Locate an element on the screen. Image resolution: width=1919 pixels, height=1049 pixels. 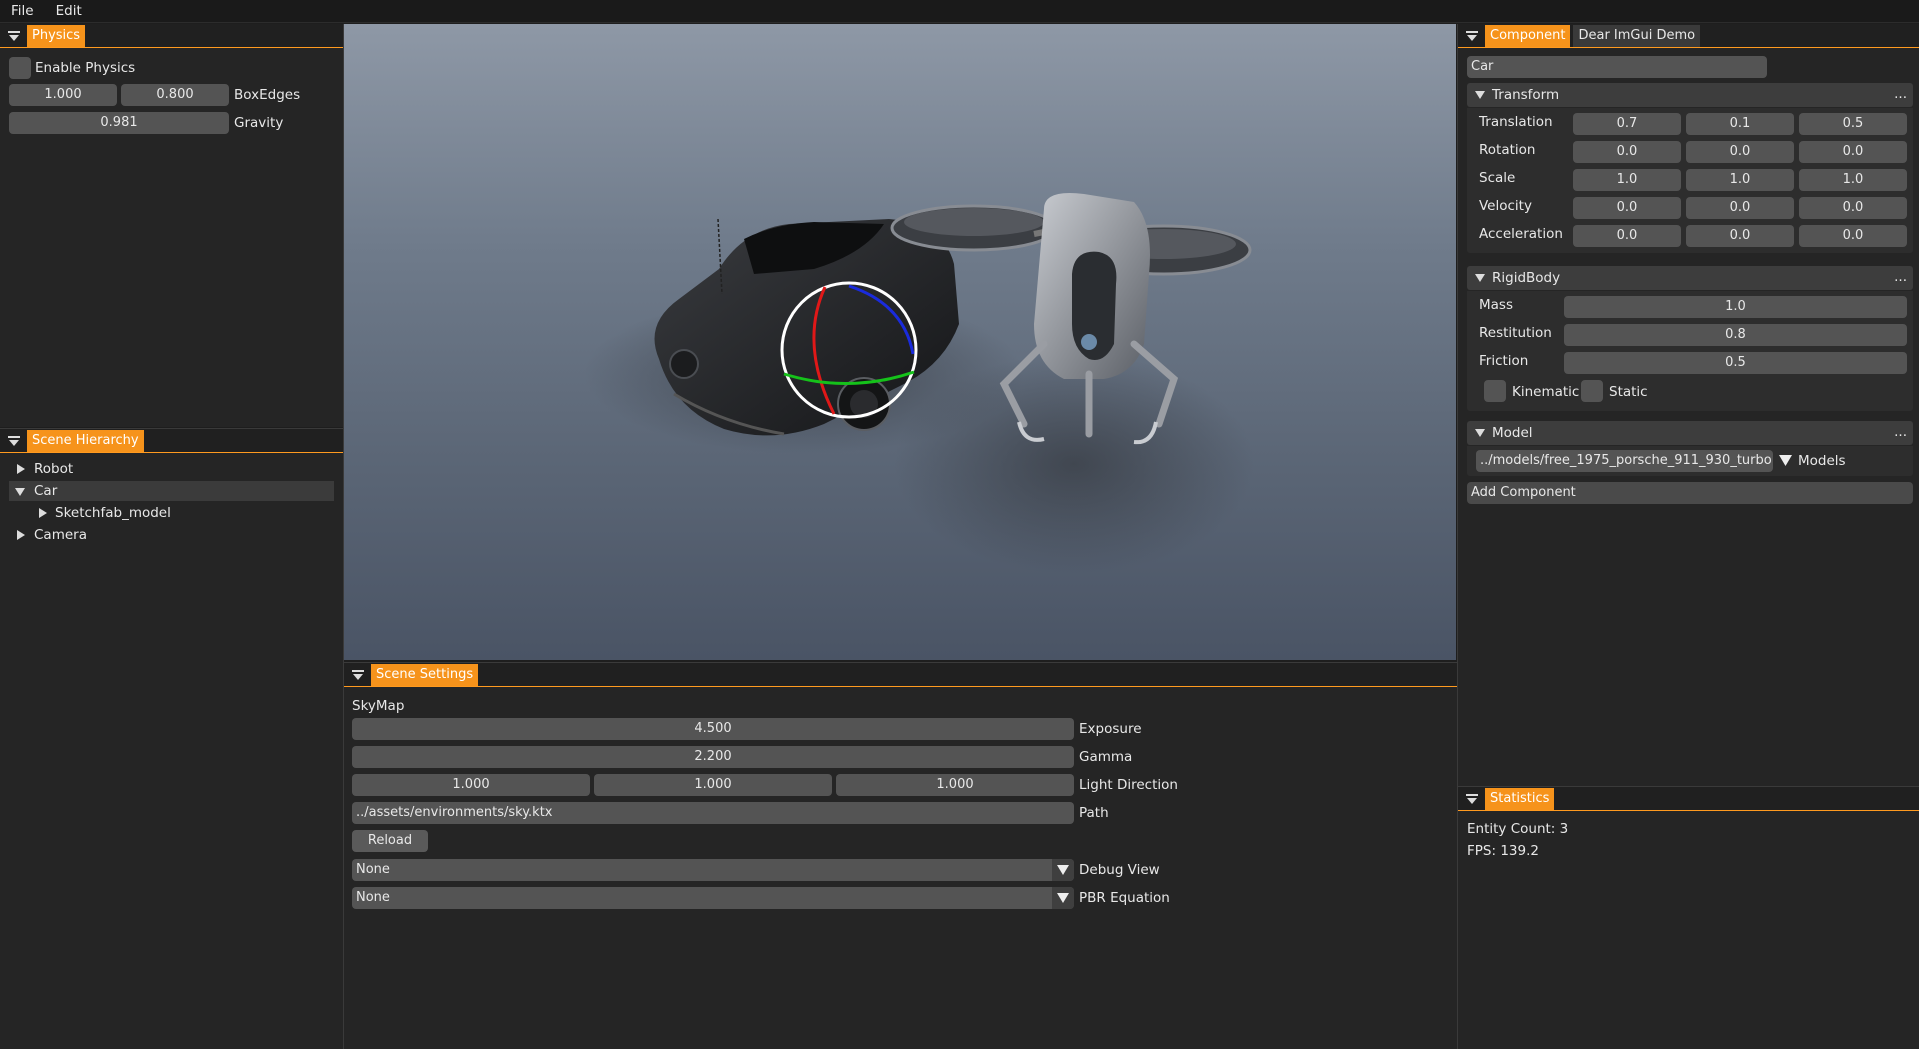
scene-hierarchy-header: Scene Hierarchy is located at coordinates (171, 441).